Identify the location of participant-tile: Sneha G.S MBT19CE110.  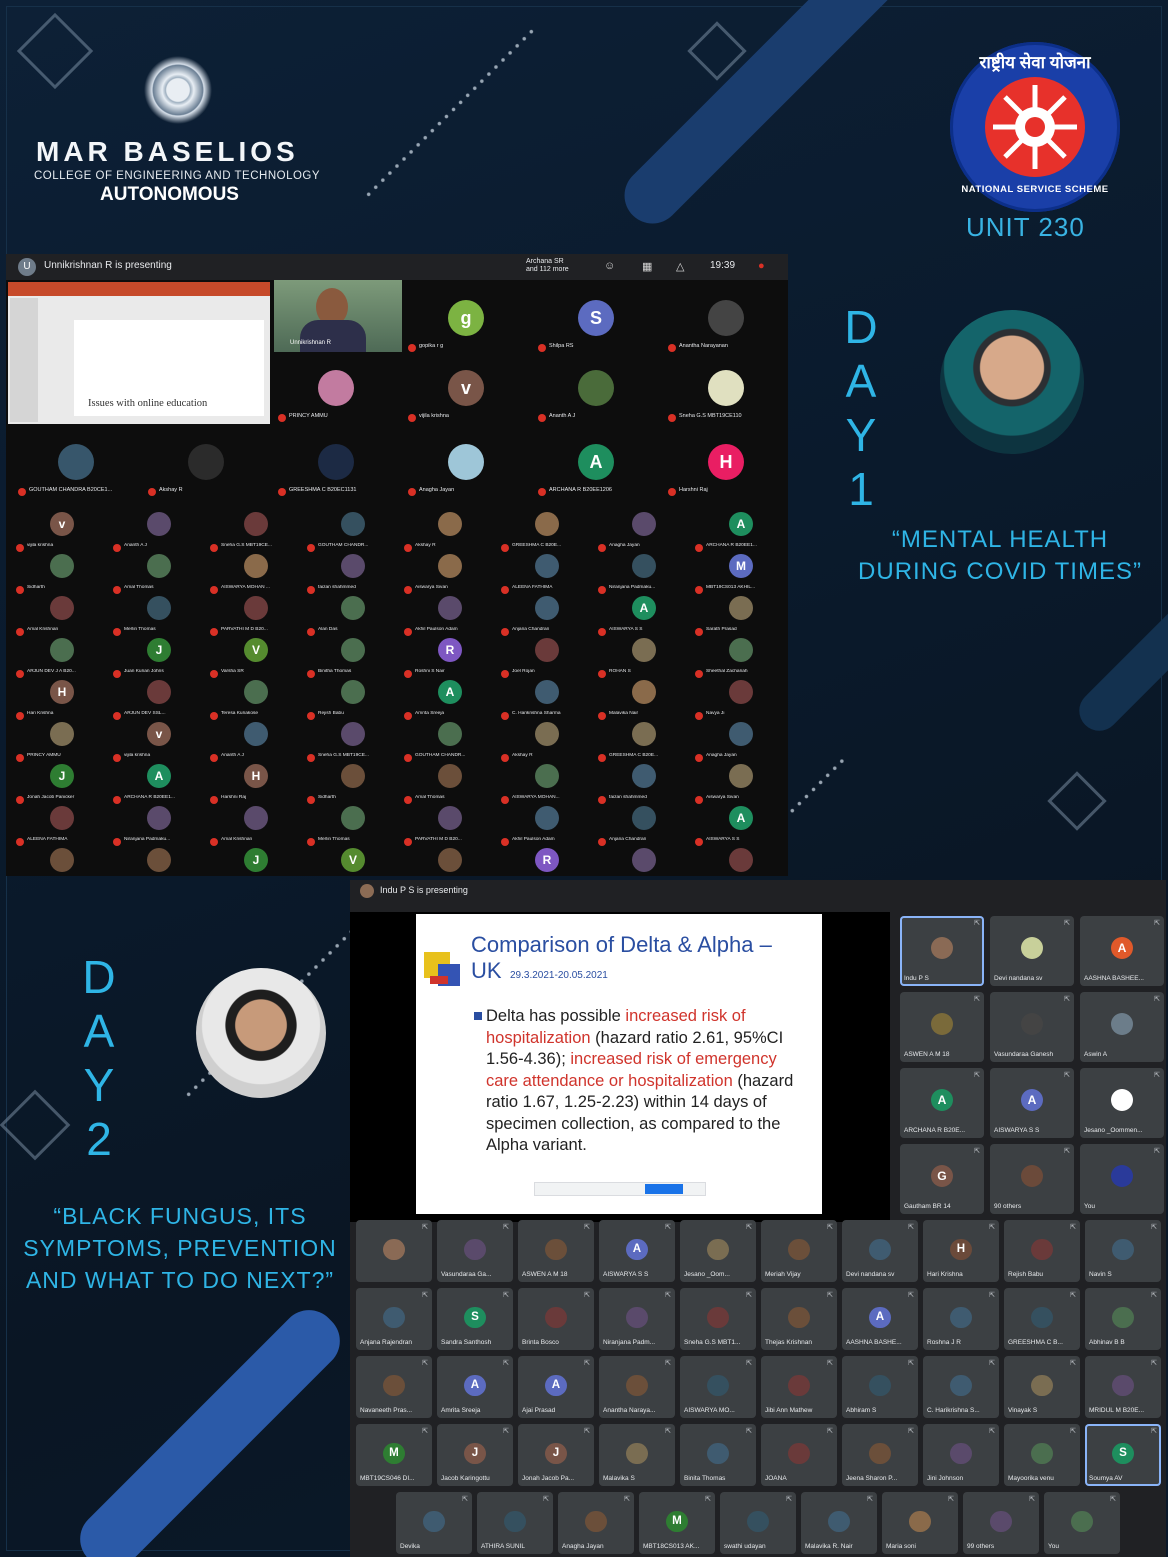
(726, 398).